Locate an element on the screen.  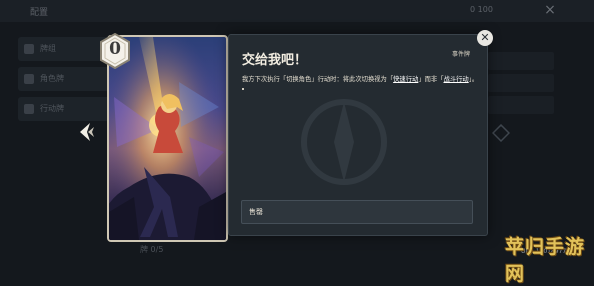
background-sidebar-label: 角色牌 is located at coordinates (52, 78).